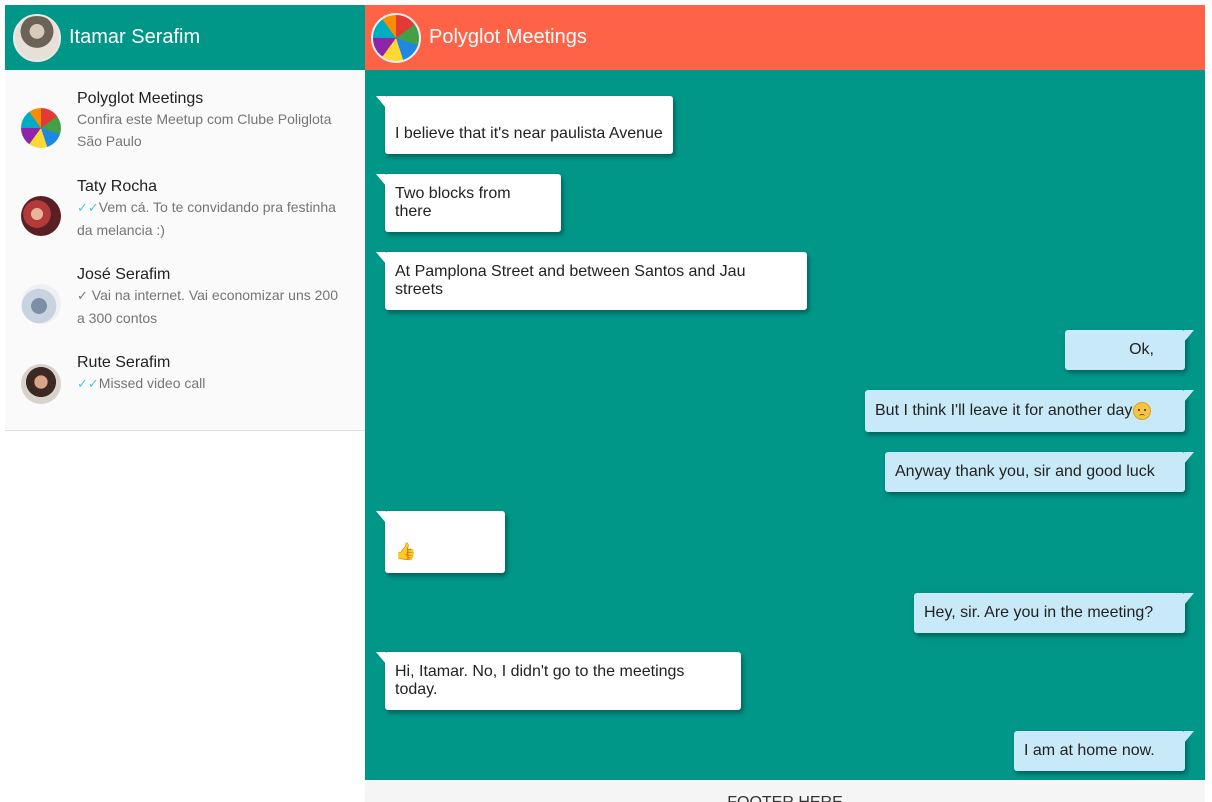 This screenshot has width=1212, height=802. Describe the element at coordinates (117, 186) in the screenshot. I see `contact-name: Taty Rocha` at that location.